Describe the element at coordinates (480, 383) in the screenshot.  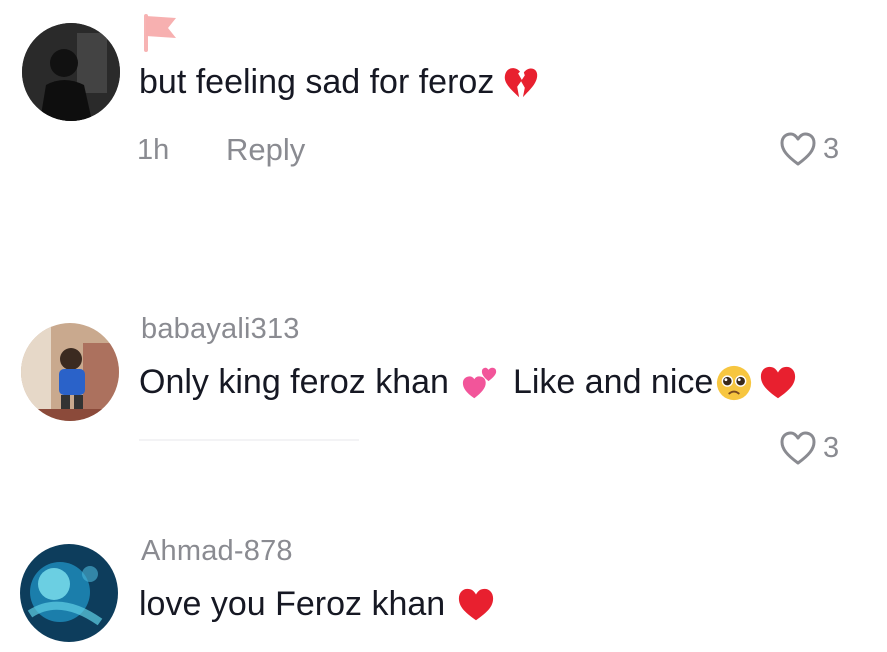
I see `two-hearts-emoji` at that location.